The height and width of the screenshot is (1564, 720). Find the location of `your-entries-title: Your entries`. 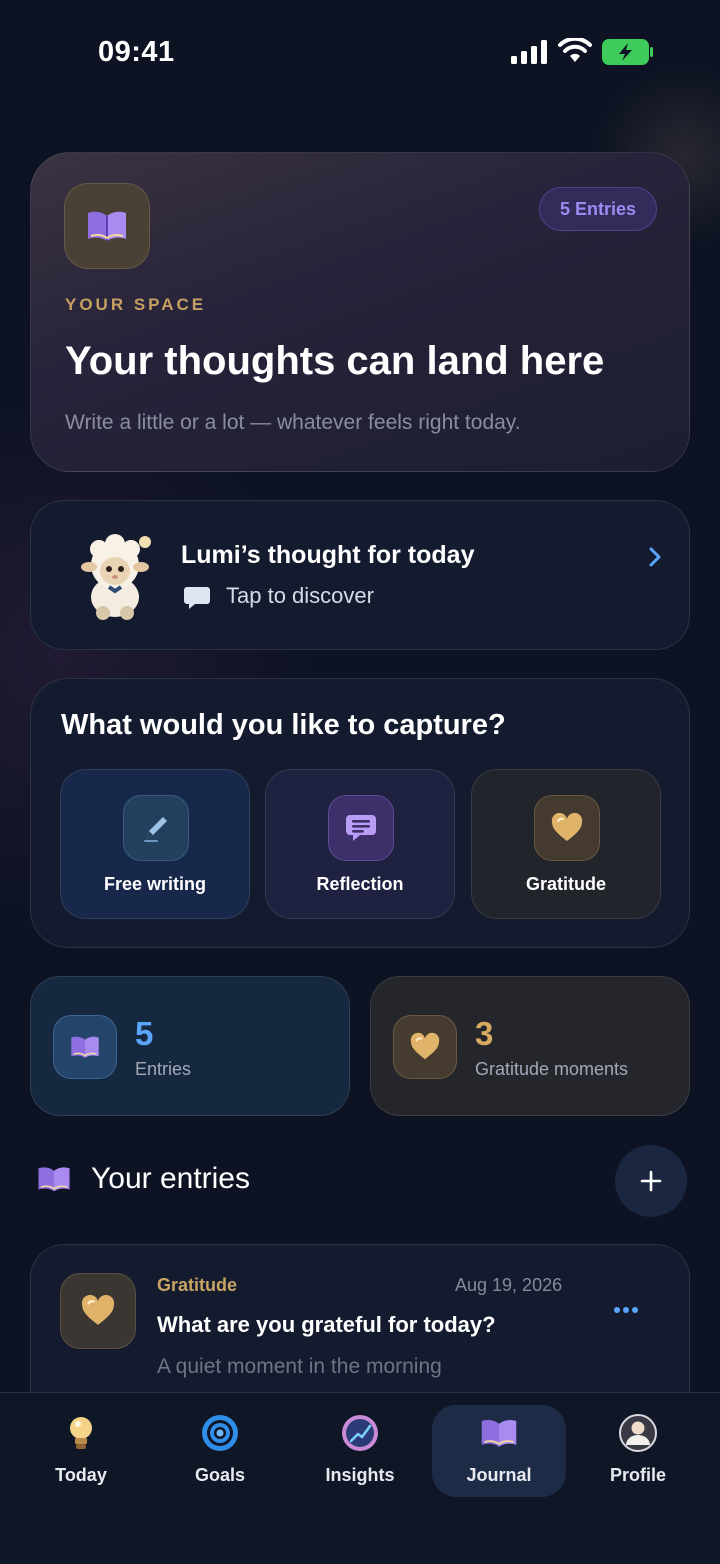

your-entries-title: Your entries is located at coordinates (170, 1178).